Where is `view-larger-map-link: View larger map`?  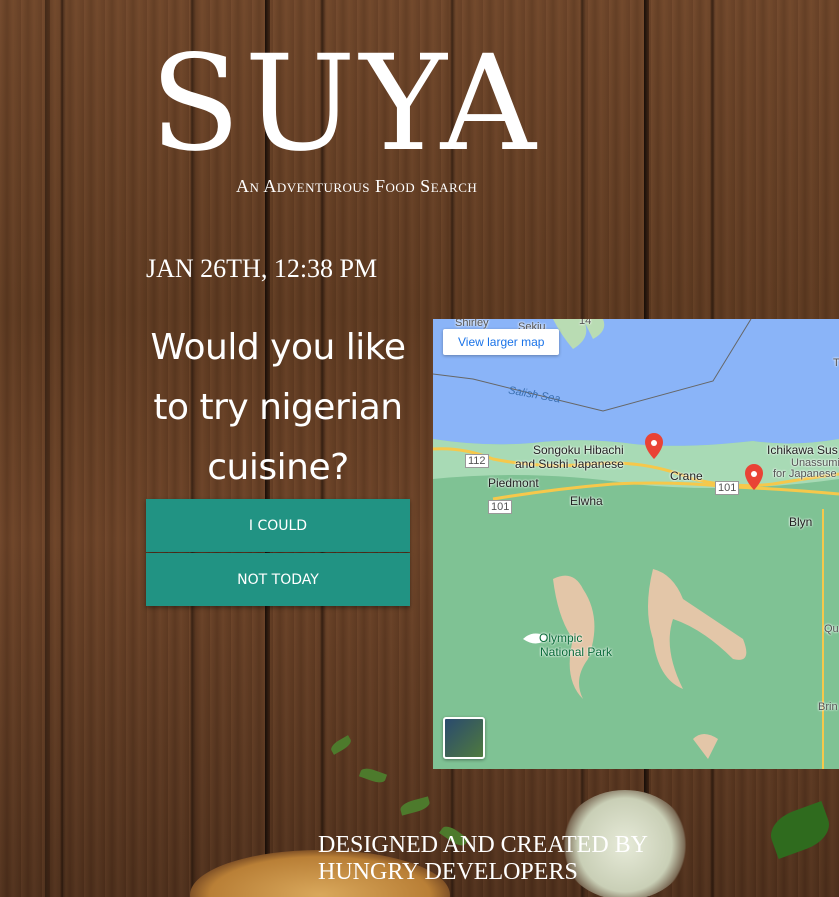 view-larger-map-link: View larger map is located at coordinates (501, 342).